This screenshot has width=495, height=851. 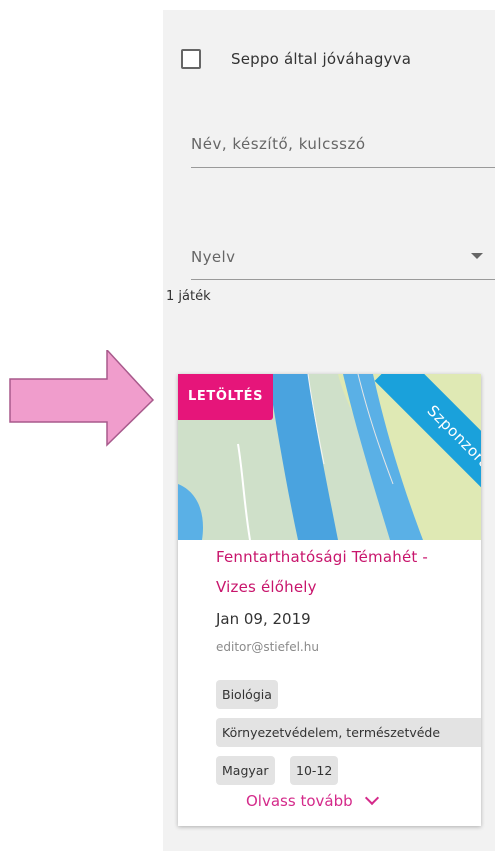 I want to click on tag-age: 10-12, so click(x=314, y=770).